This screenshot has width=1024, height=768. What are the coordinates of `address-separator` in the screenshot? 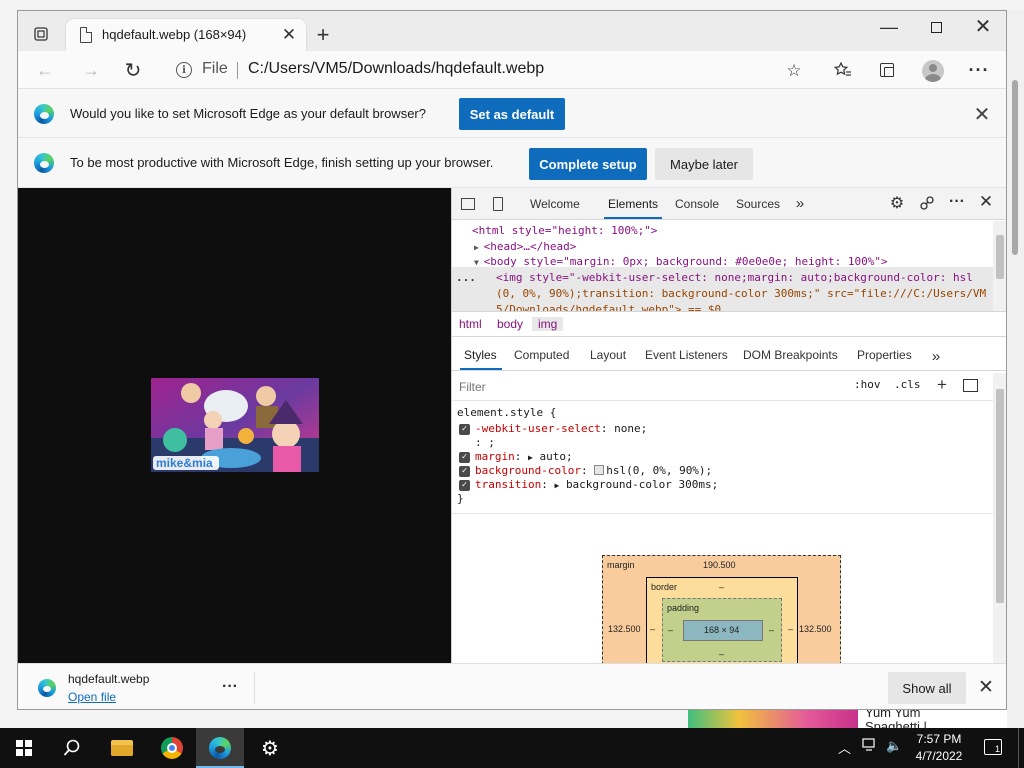 It's located at (237, 70).